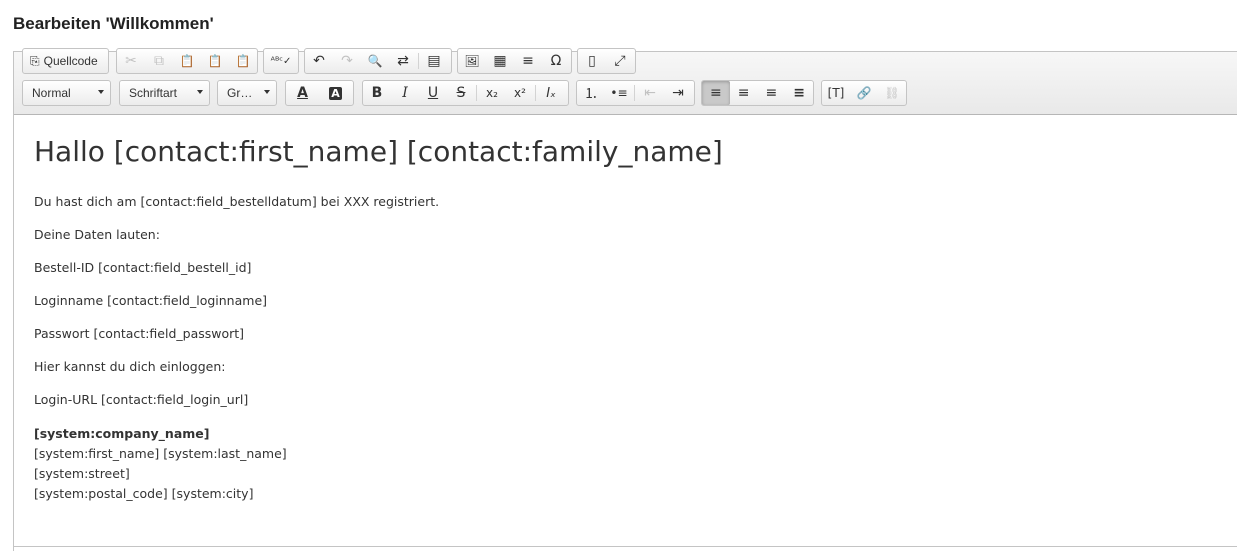 Image resolution: width=1237 pixels, height=551 pixels. What do you see at coordinates (335, 93) in the screenshot?
I see `background-color-icon: A` at bounding box center [335, 93].